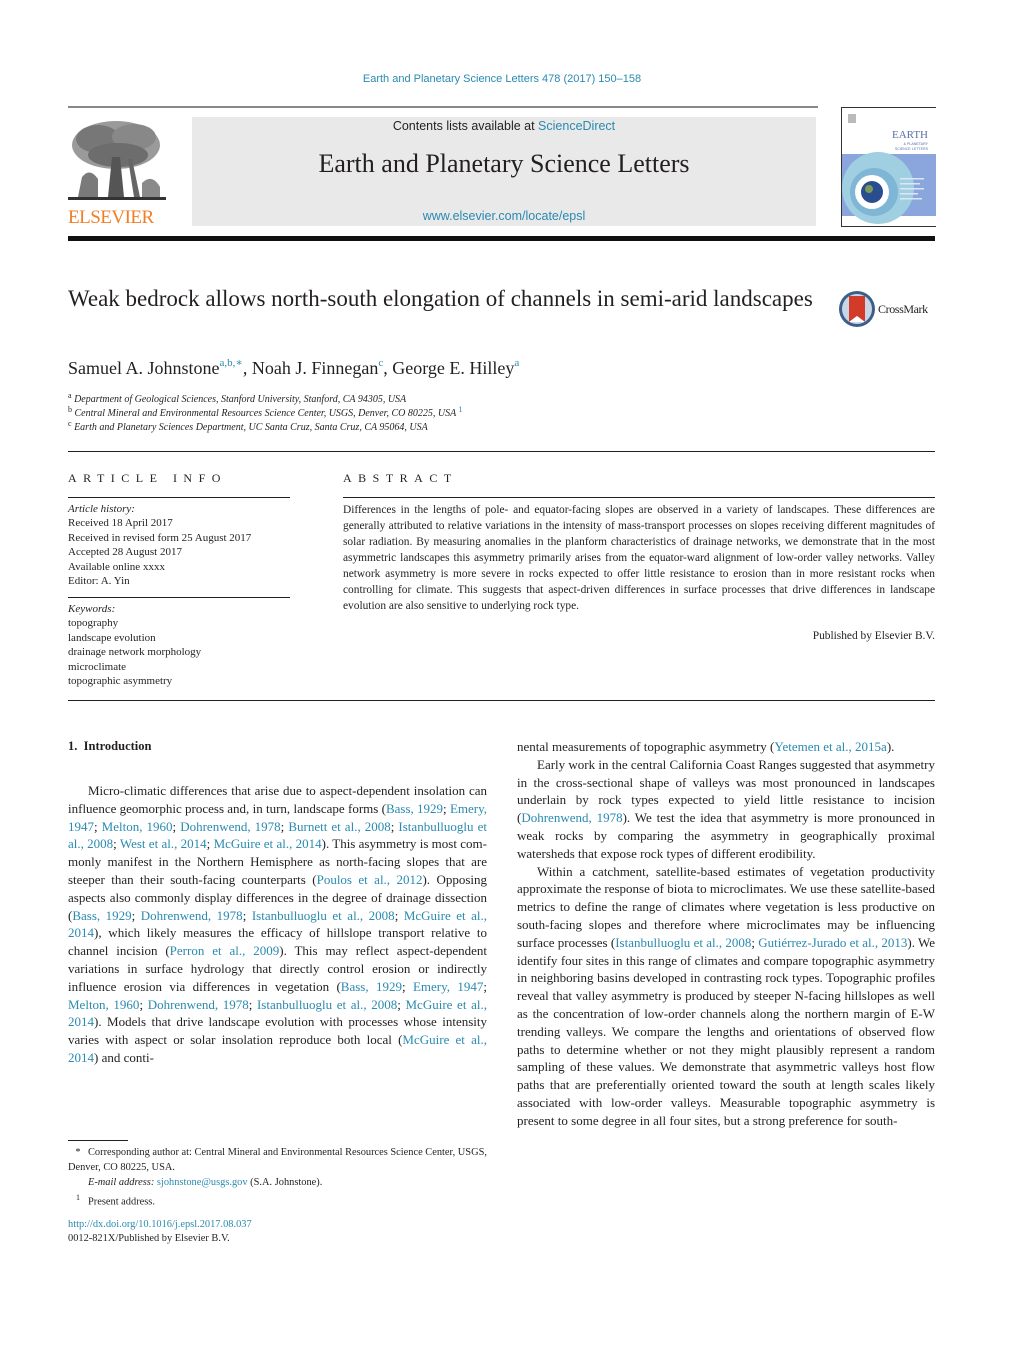  I want to click on journal-homepage-link: www.elsevier.com/locate/epsl, so click(504, 216).